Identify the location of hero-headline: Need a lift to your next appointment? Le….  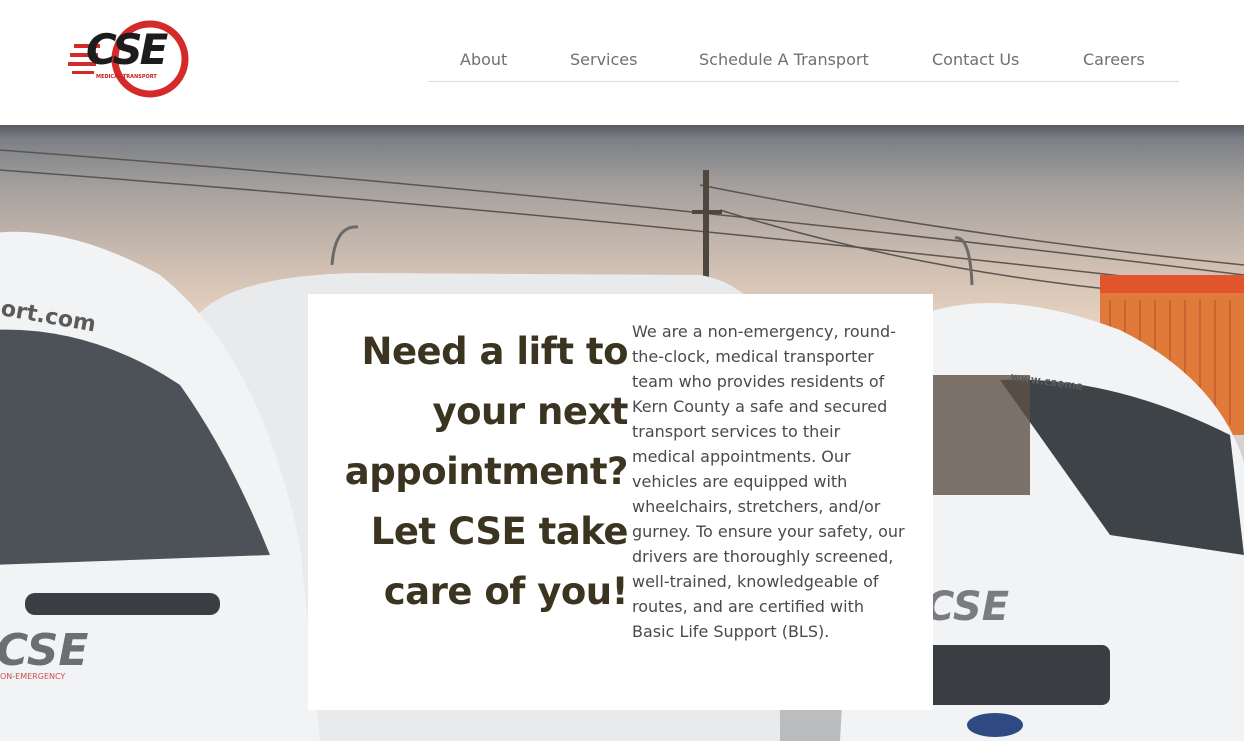
(486, 471).